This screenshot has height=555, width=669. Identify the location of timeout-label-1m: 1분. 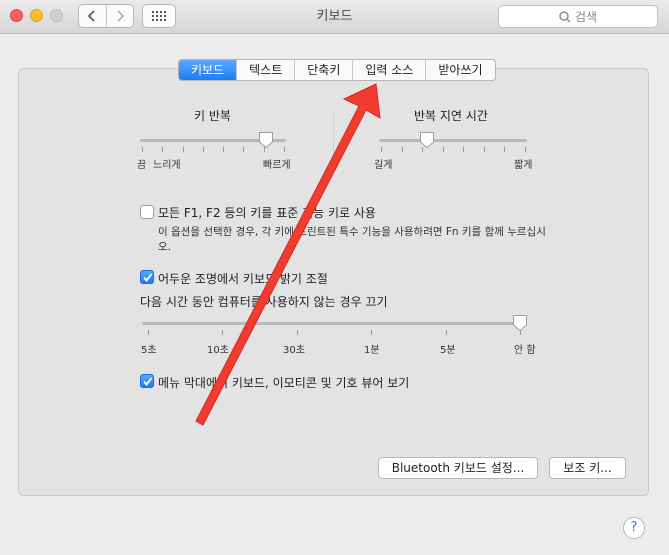
(372, 350).